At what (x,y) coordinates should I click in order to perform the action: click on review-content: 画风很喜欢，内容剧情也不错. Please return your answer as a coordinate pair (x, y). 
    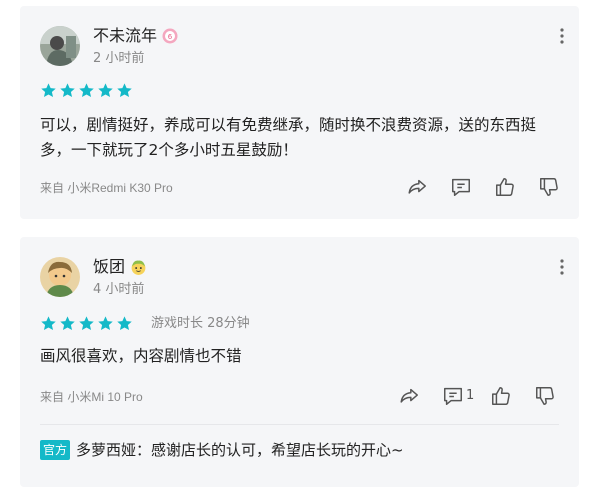
    Looking at the image, I should click on (299, 356).